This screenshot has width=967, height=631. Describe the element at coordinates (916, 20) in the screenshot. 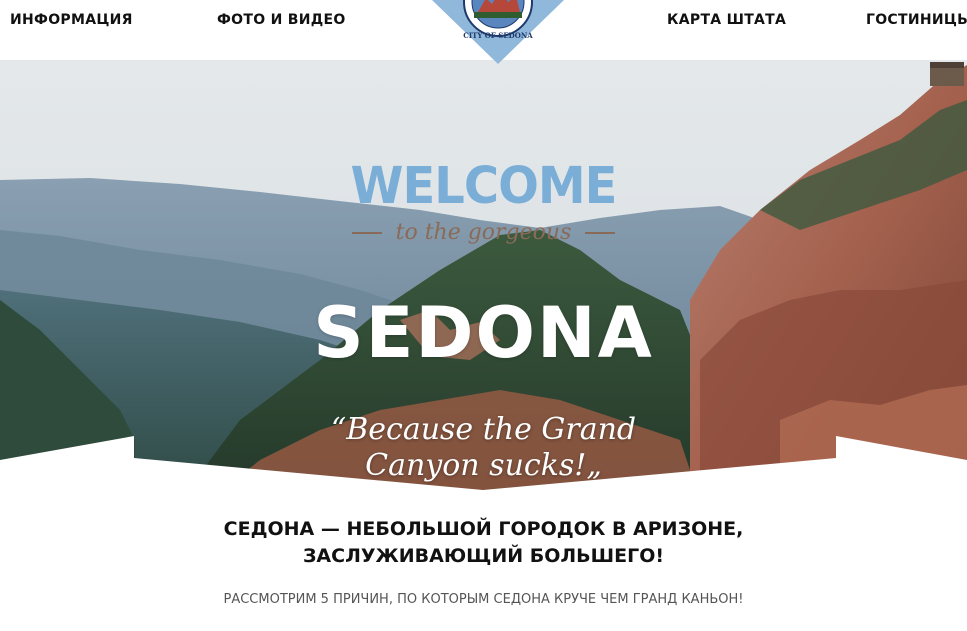

I see `nav-item-hotels: ГОСТИНИЦЫ` at that location.